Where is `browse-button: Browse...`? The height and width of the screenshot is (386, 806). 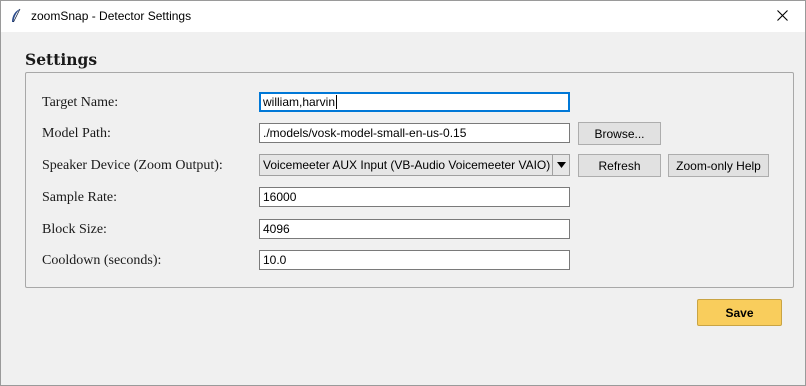
browse-button: Browse... is located at coordinates (619, 133).